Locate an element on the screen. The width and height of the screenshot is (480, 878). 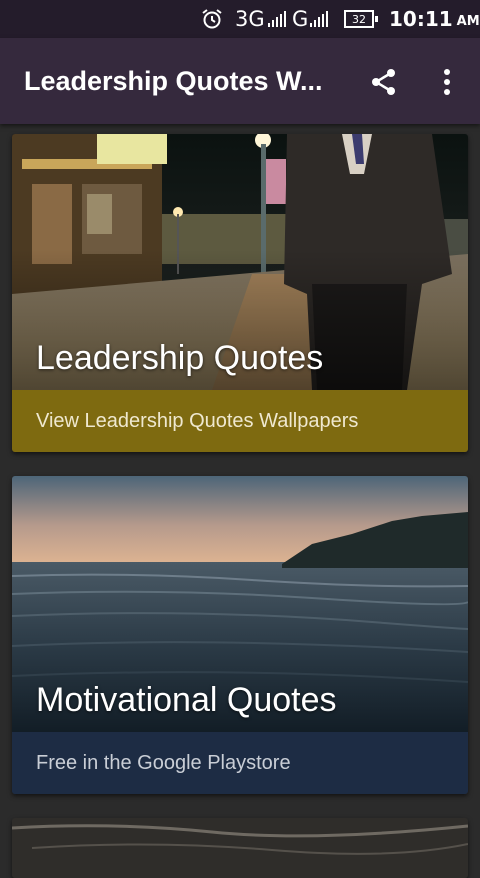
alarm-icon is located at coordinates (212, 19).